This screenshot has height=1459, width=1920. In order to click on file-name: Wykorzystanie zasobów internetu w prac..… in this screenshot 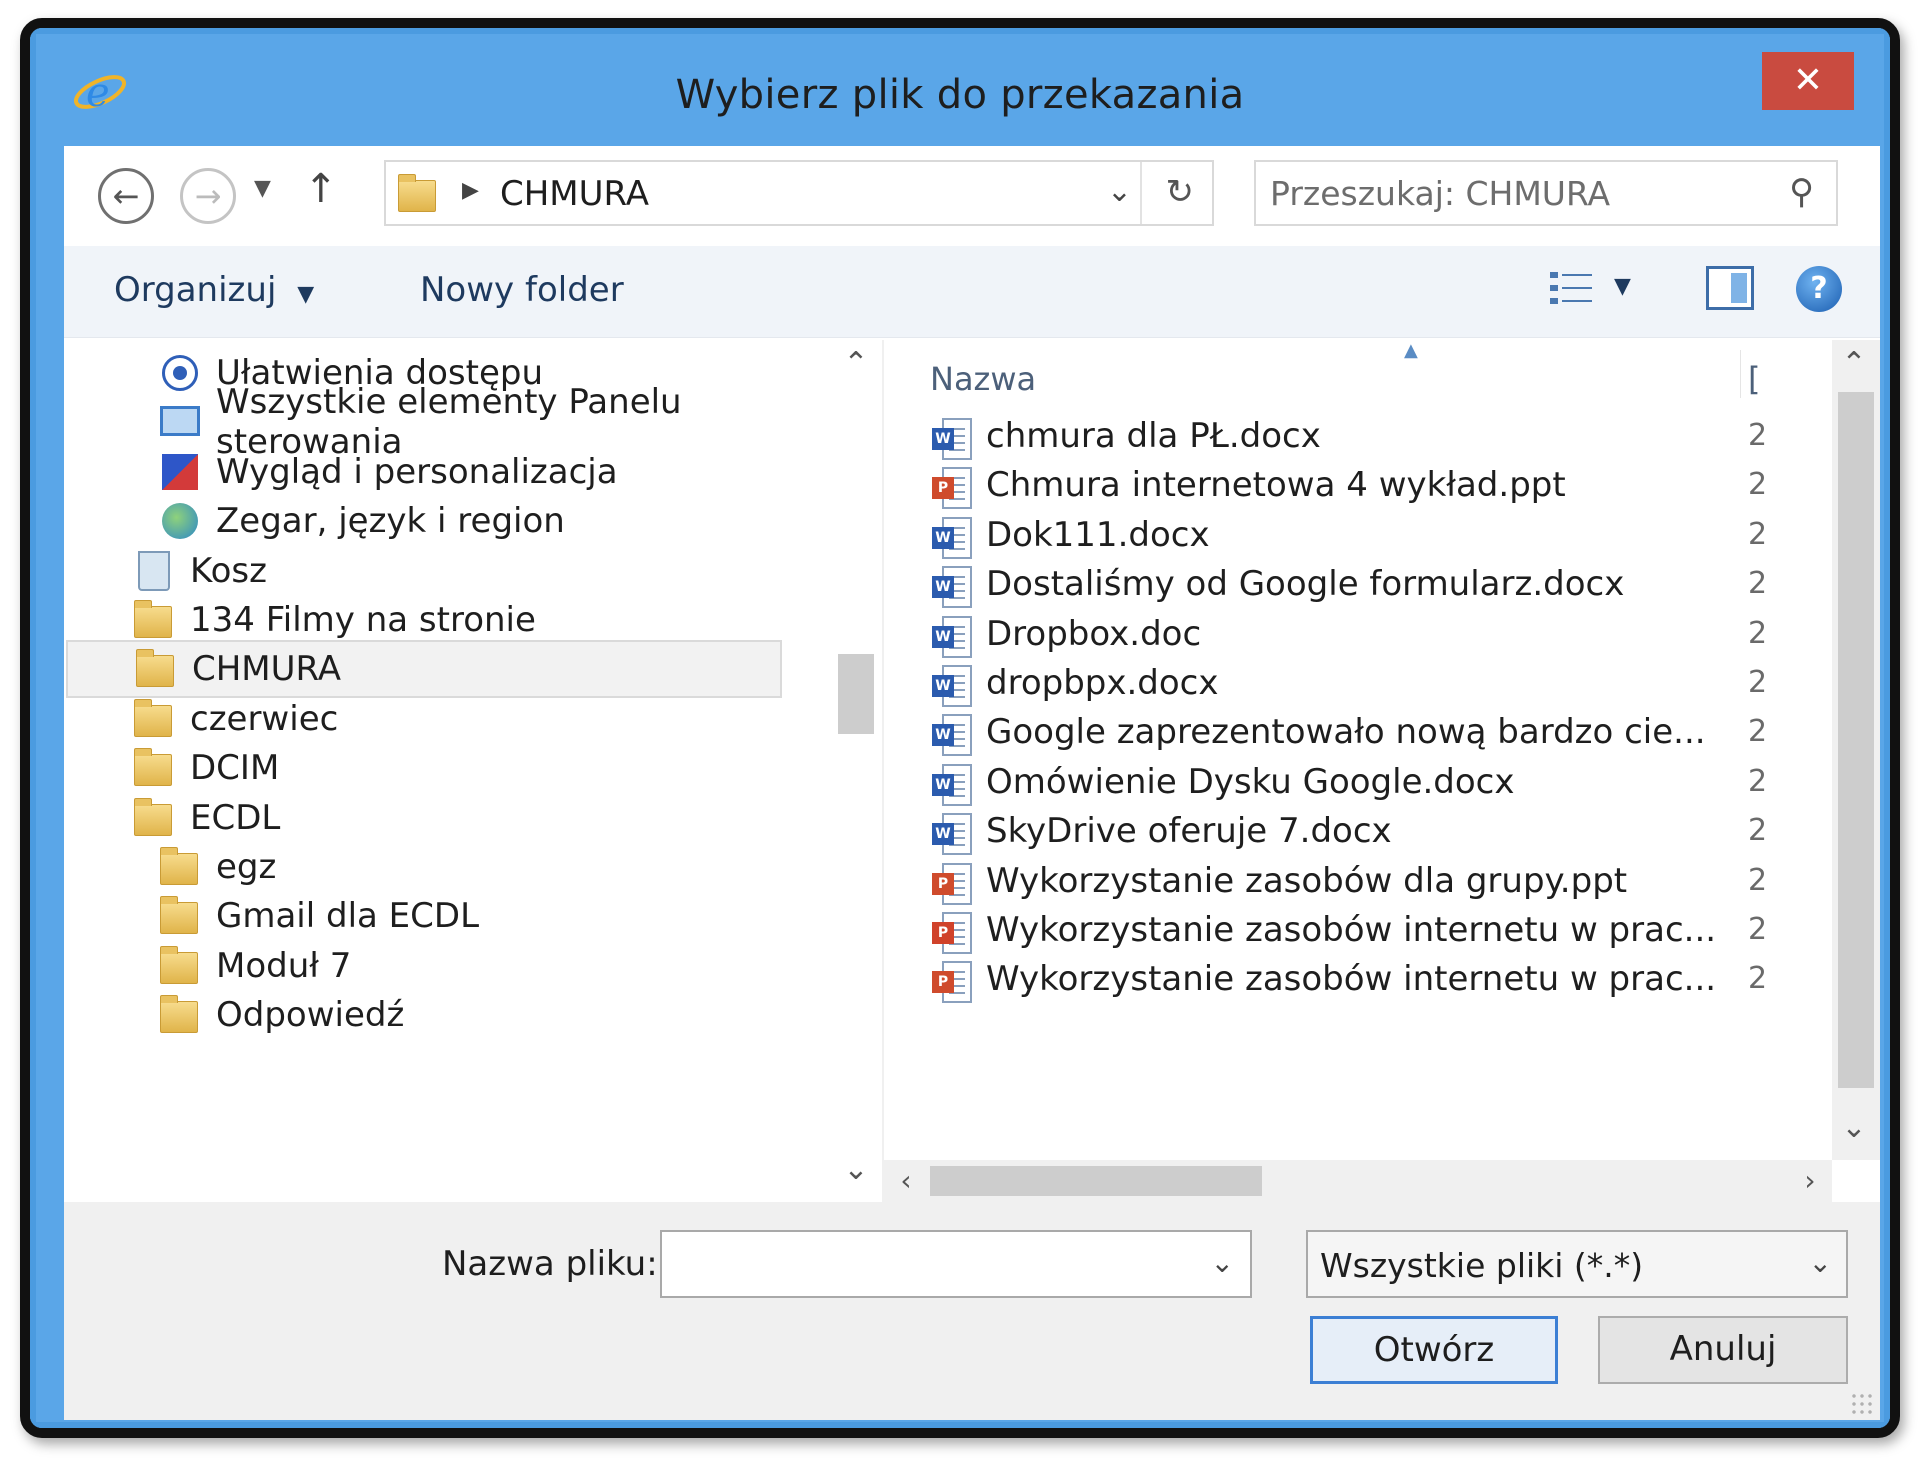, I will do `click(1351, 930)`.